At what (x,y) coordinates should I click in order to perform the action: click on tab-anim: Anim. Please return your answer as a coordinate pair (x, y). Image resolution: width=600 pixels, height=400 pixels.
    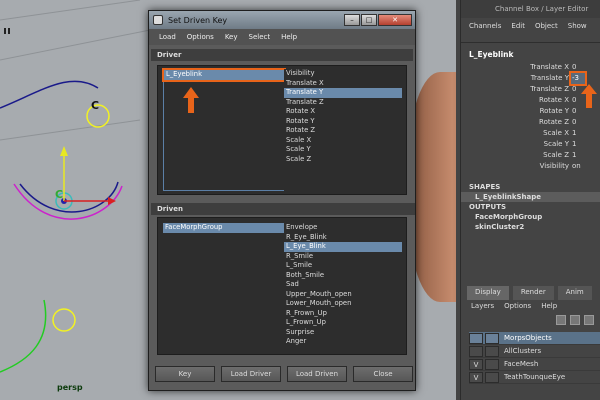
    Looking at the image, I should click on (574, 293).